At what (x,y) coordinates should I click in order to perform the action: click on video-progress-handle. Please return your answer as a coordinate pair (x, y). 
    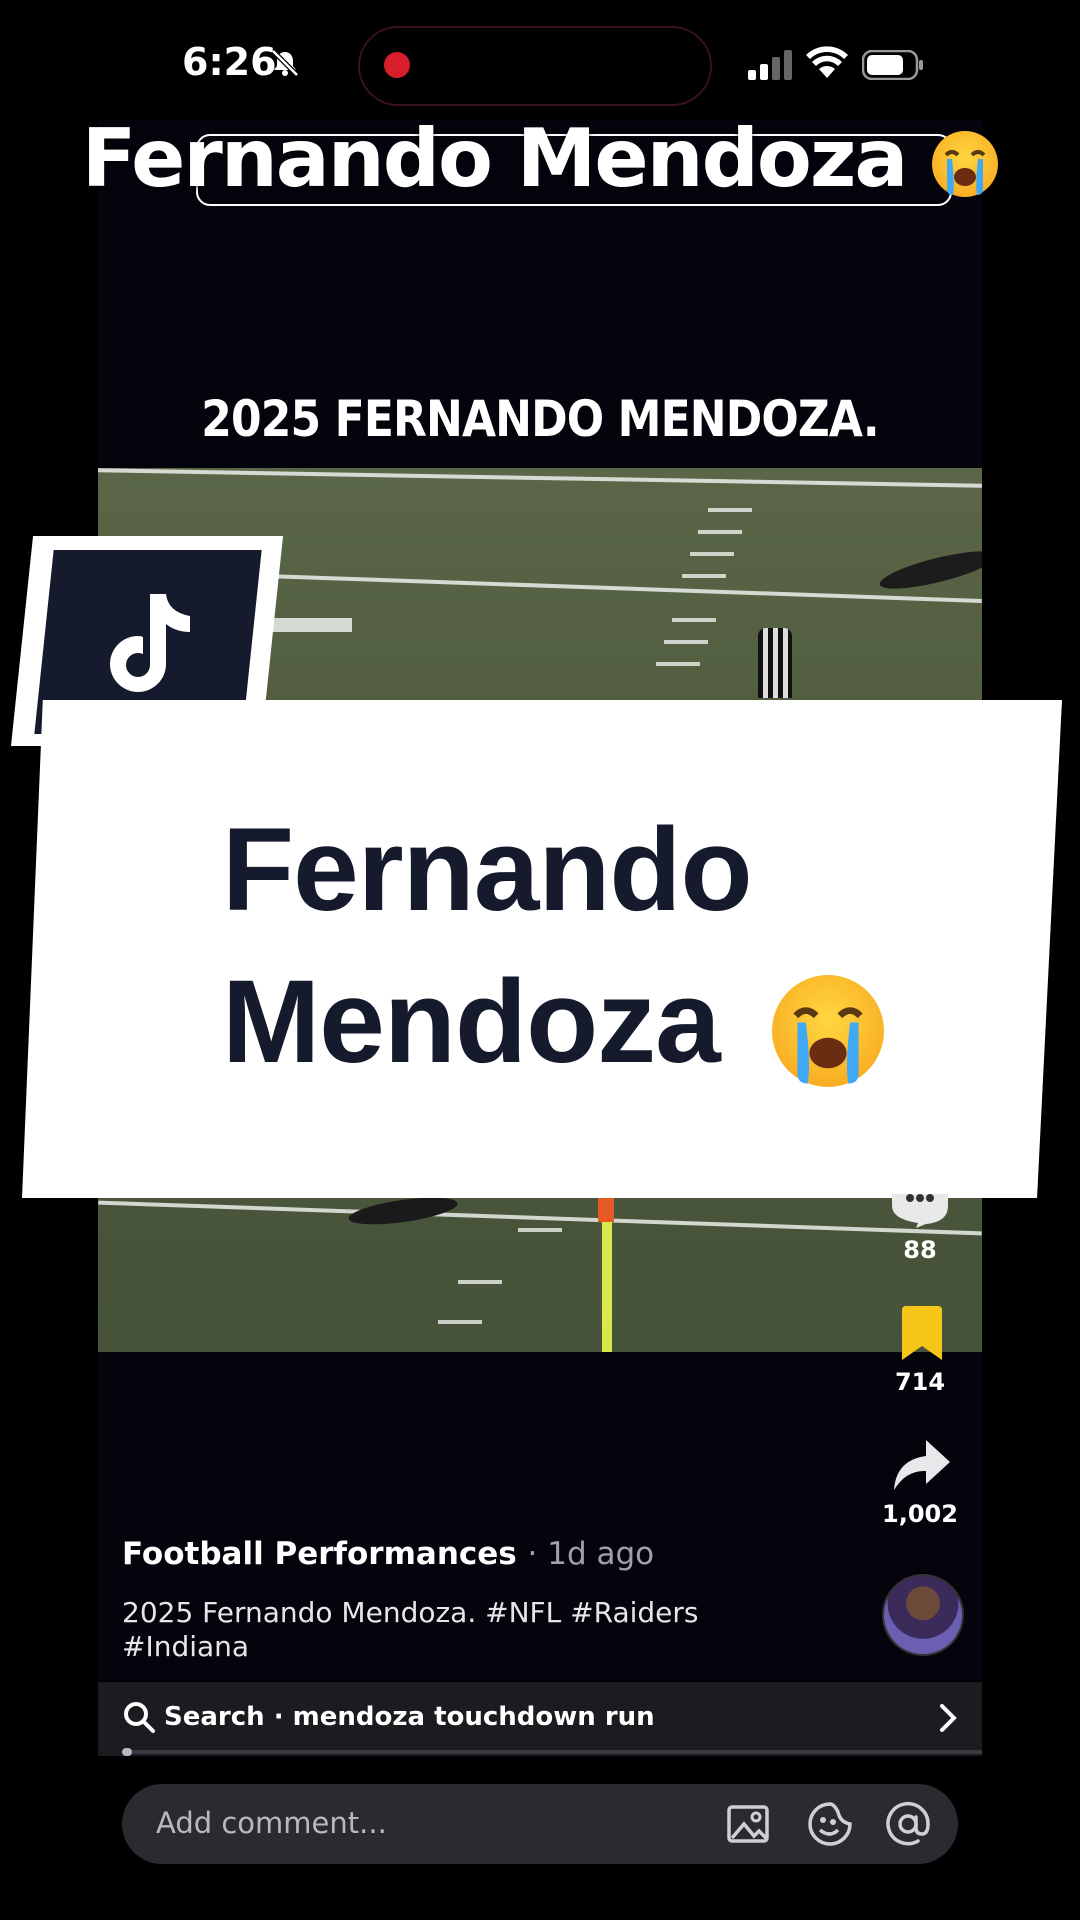
    Looking at the image, I should click on (127, 1752).